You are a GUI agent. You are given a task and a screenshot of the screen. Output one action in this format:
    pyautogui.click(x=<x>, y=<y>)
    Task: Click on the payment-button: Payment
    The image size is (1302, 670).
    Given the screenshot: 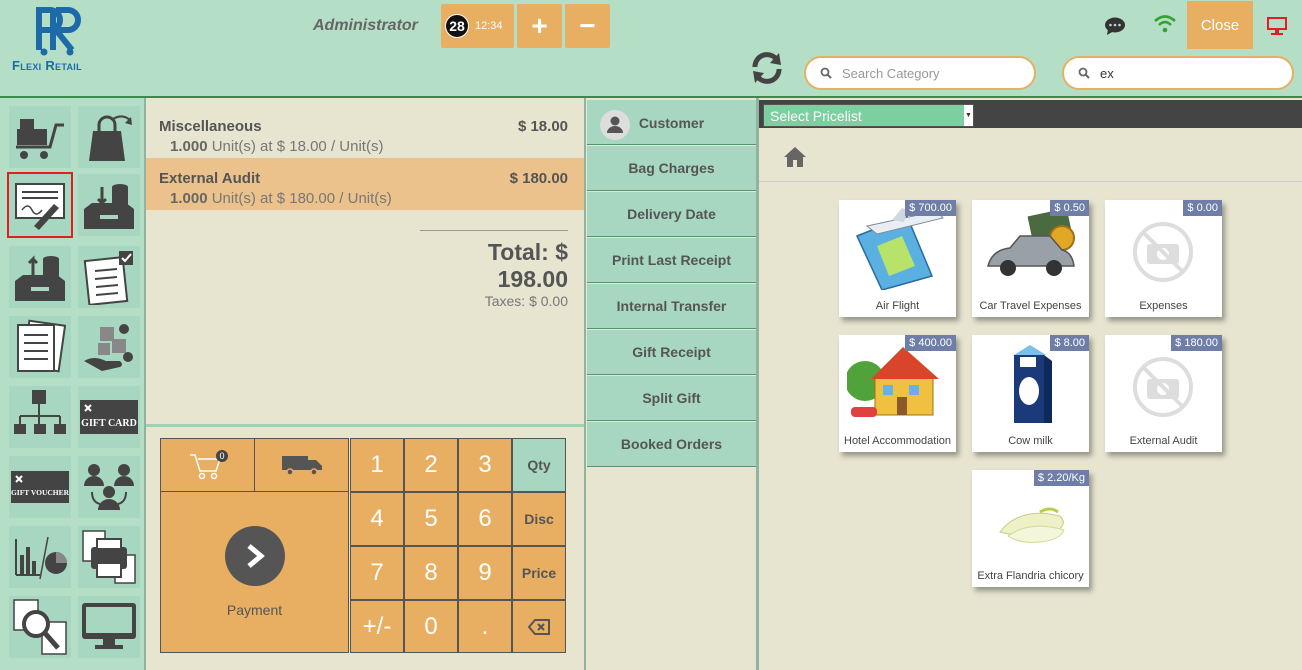 What is the action you would take?
    pyautogui.click(x=254, y=572)
    